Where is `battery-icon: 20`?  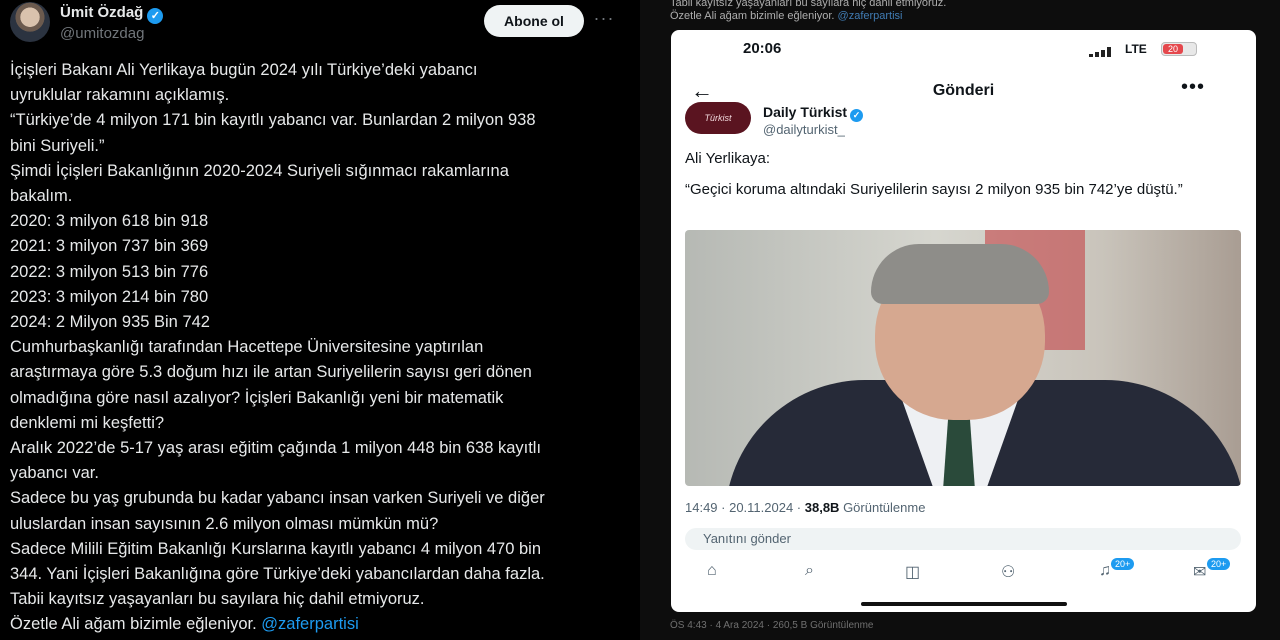 battery-icon: 20 is located at coordinates (1179, 49).